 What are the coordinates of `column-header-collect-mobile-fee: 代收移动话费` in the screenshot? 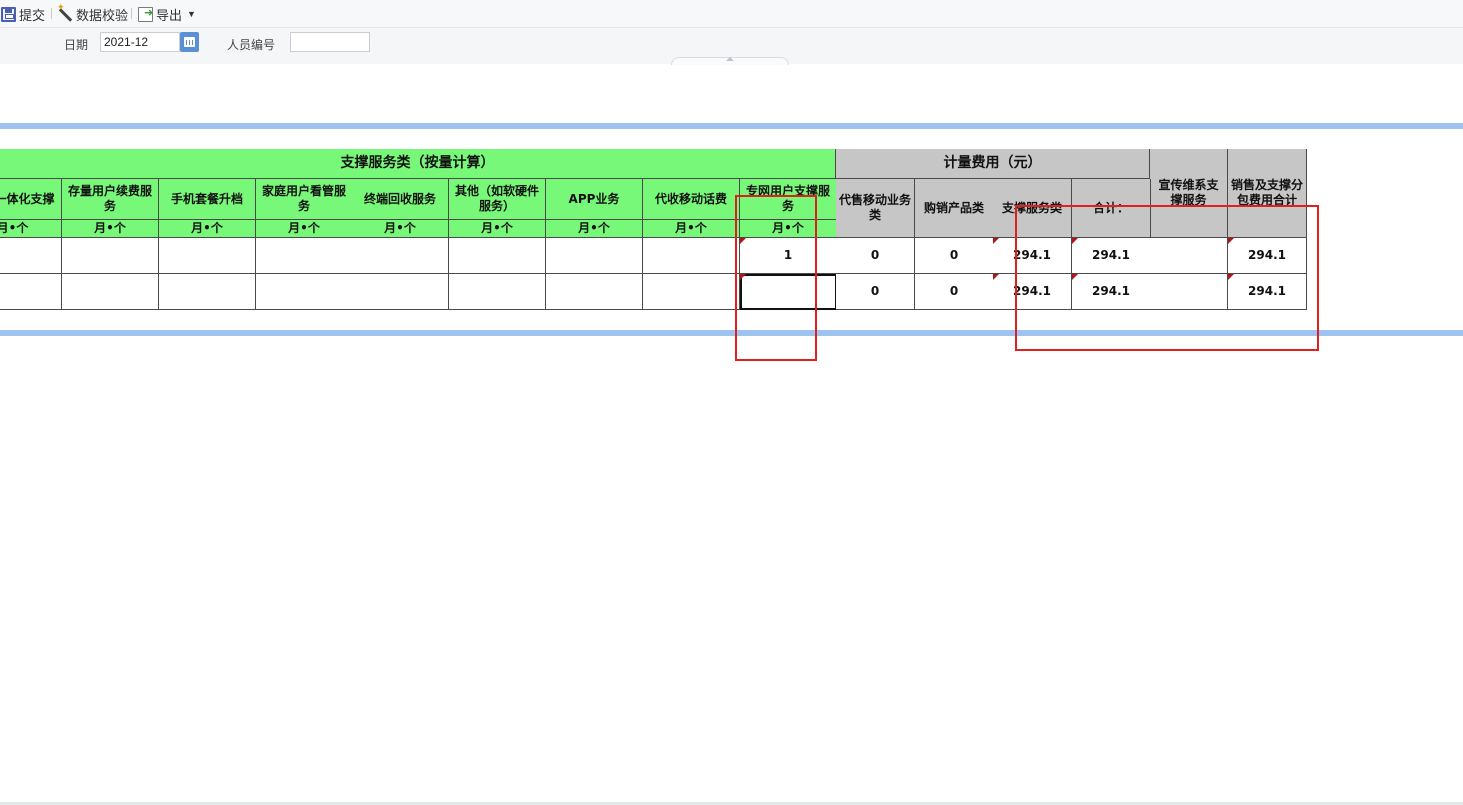 It's located at (691, 199).